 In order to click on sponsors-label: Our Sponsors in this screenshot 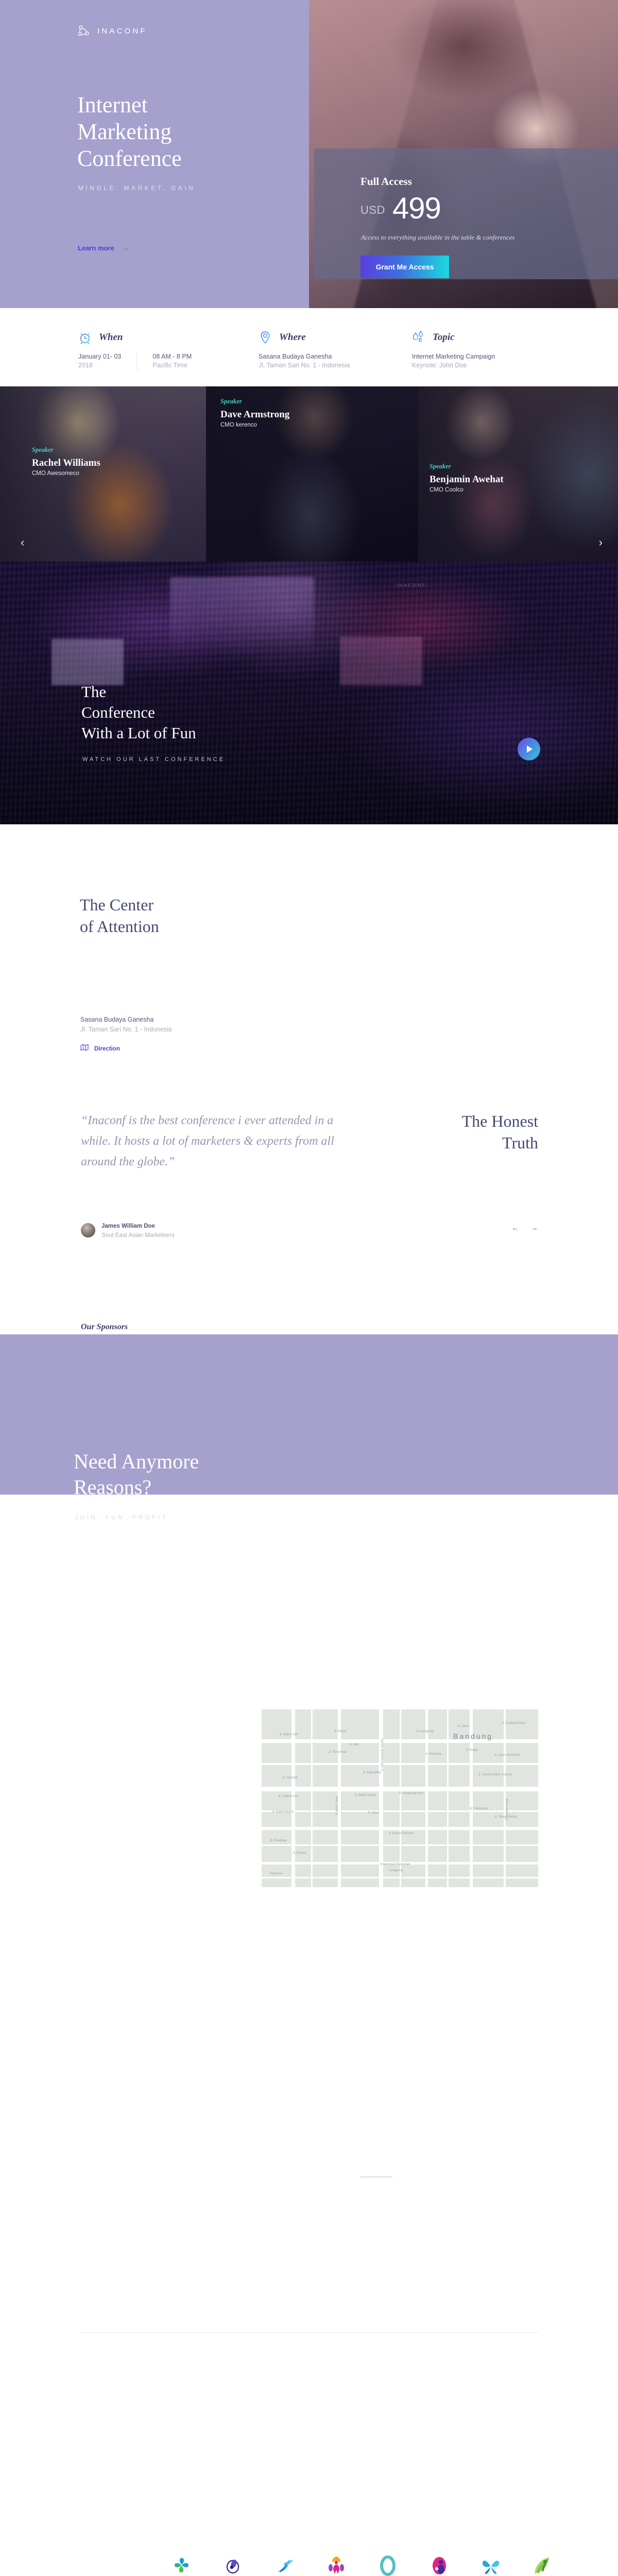, I will do `click(104, 1327)`.